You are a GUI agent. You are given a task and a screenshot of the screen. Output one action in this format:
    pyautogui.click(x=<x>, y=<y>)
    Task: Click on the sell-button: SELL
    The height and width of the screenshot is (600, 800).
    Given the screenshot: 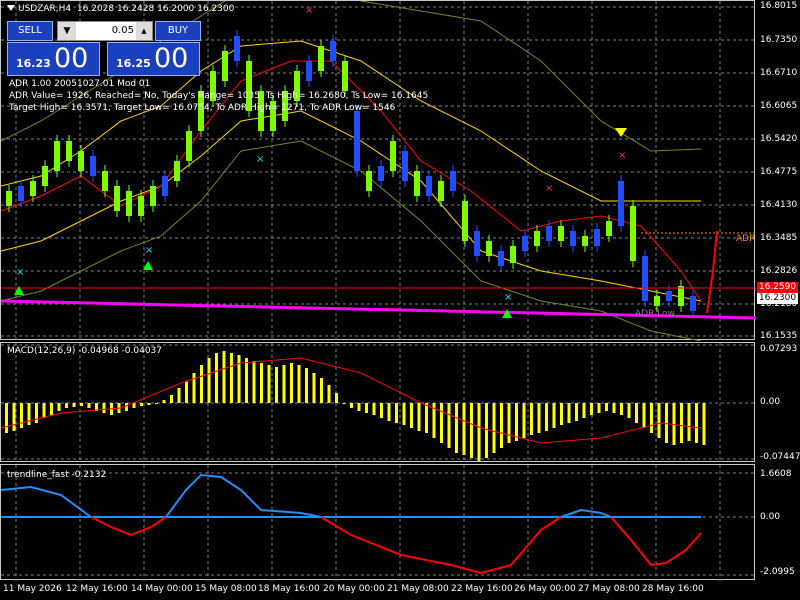 What is the action you would take?
    pyautogui.click(x=30, y=31)
    